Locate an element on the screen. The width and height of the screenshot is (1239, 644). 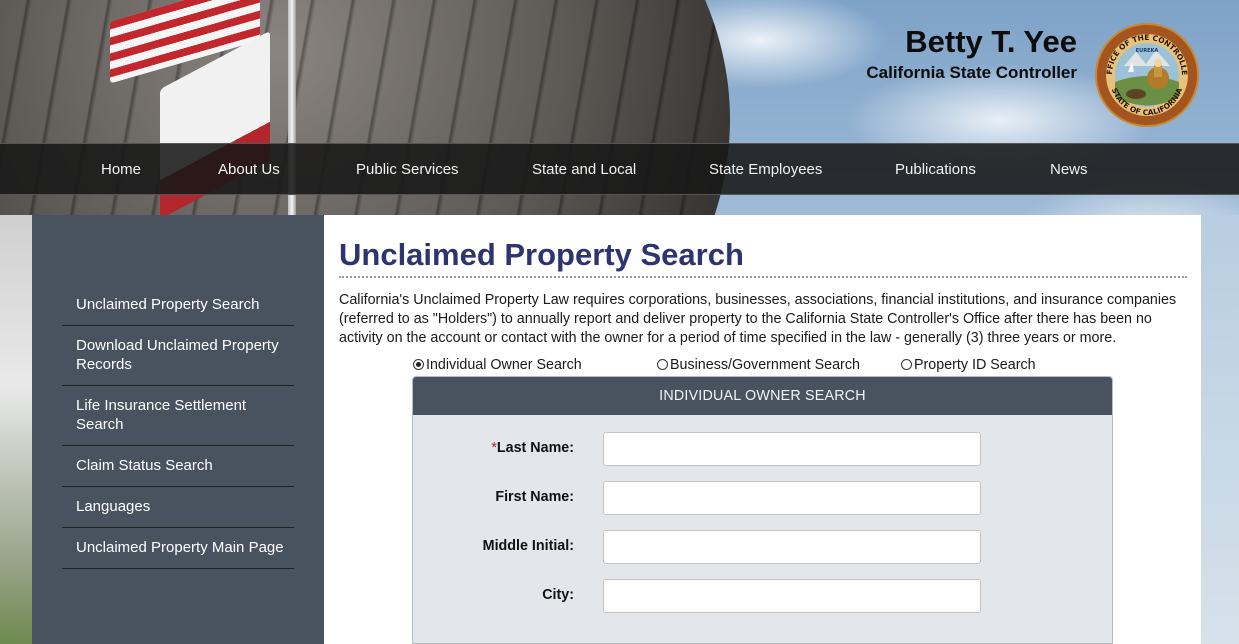
nav-about-us: About Us is located at coordinates (249, 170).